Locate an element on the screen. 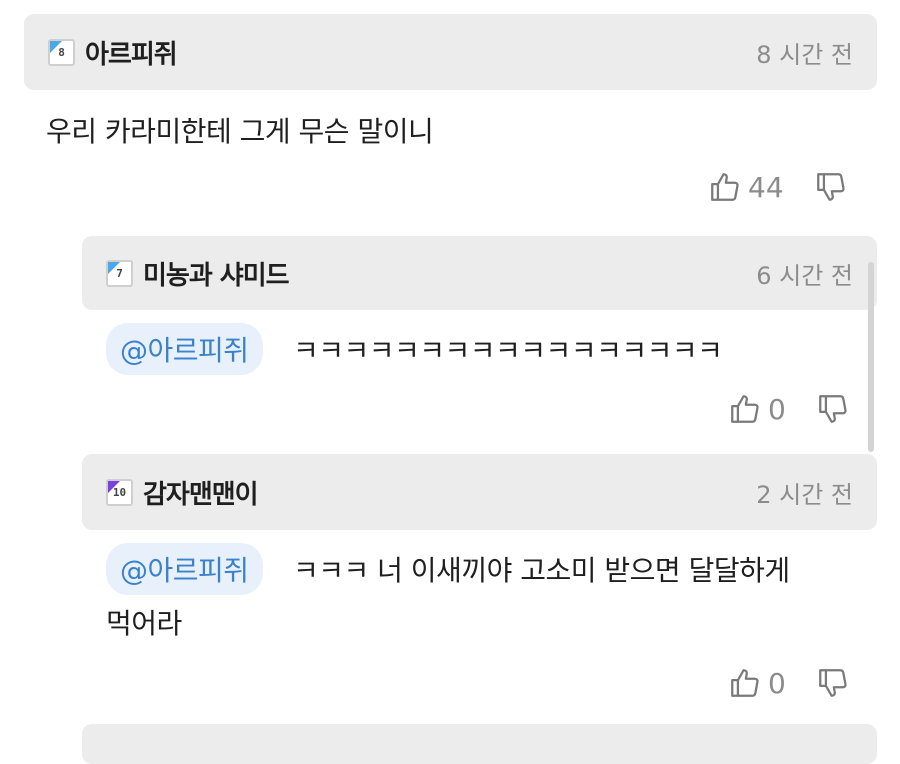 The image size is (900, 764). reply-header: 7 미농과 샤미드 6 시간 전 is located at coordinates (479, 273).